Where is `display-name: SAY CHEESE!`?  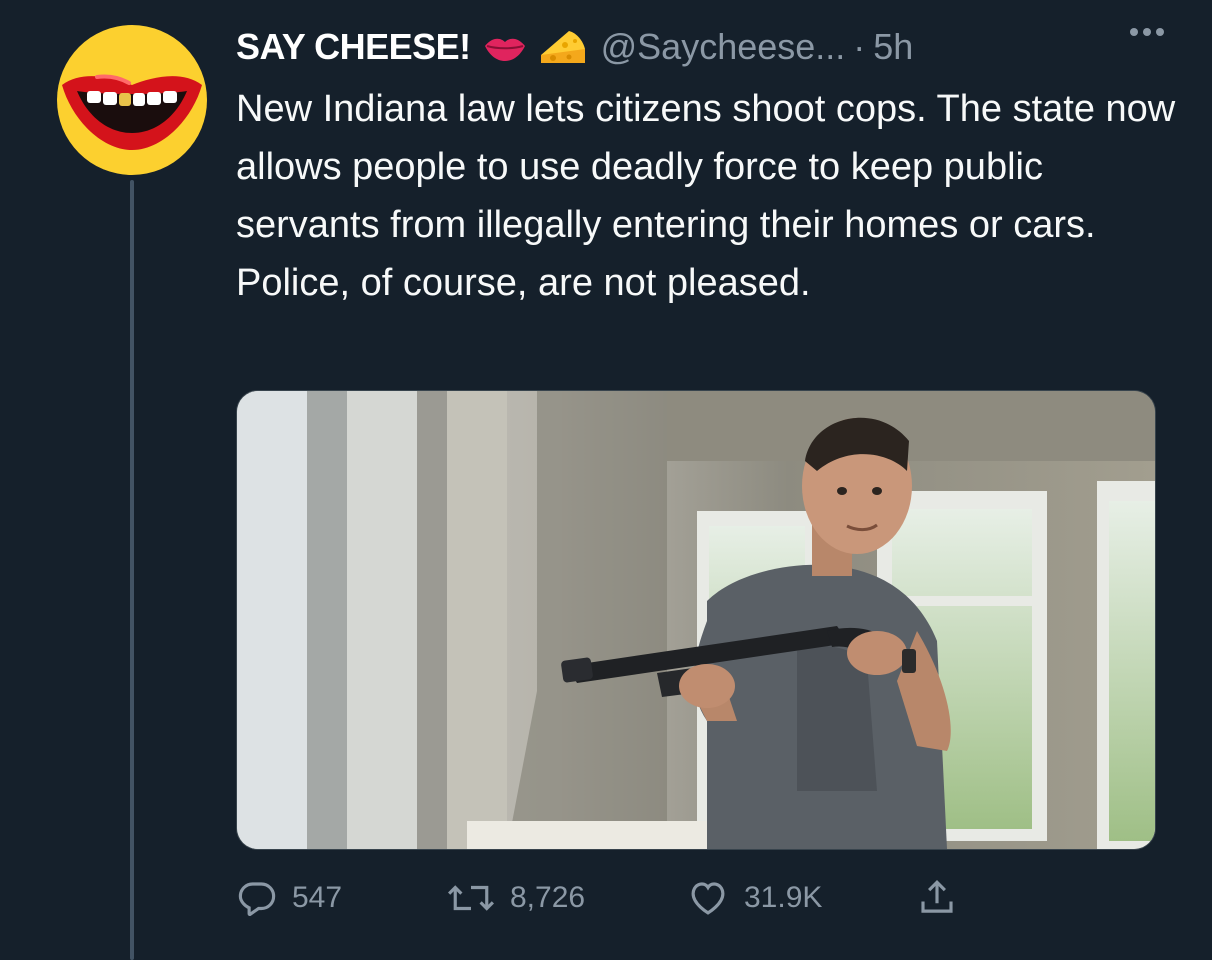 display-name: SAY CHEESE! is located at coordinates (353, 47).